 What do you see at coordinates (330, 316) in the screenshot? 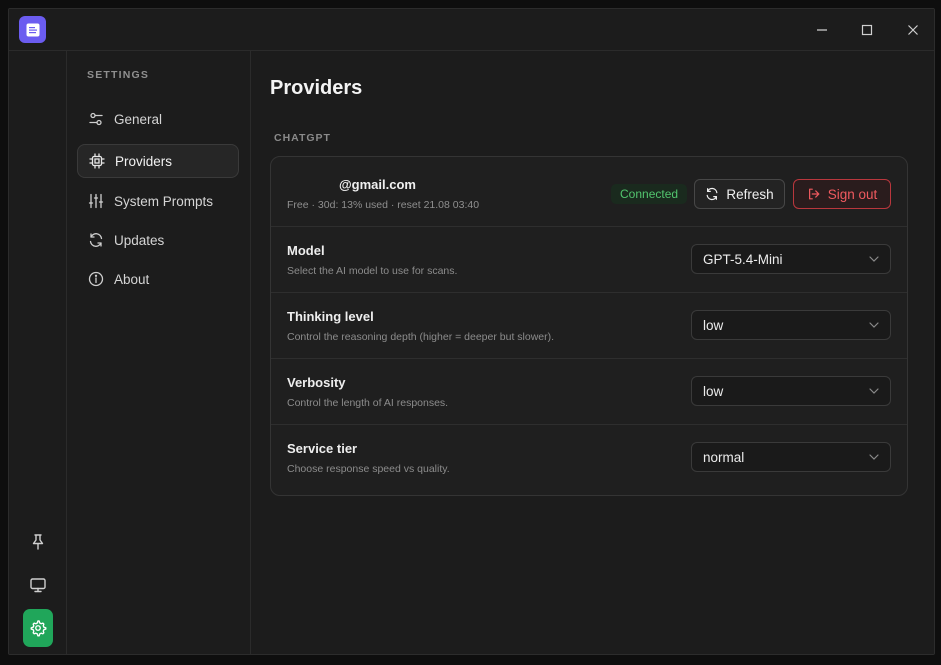
I see `setting-title: Thinking level` at bounding box center [330, 316].